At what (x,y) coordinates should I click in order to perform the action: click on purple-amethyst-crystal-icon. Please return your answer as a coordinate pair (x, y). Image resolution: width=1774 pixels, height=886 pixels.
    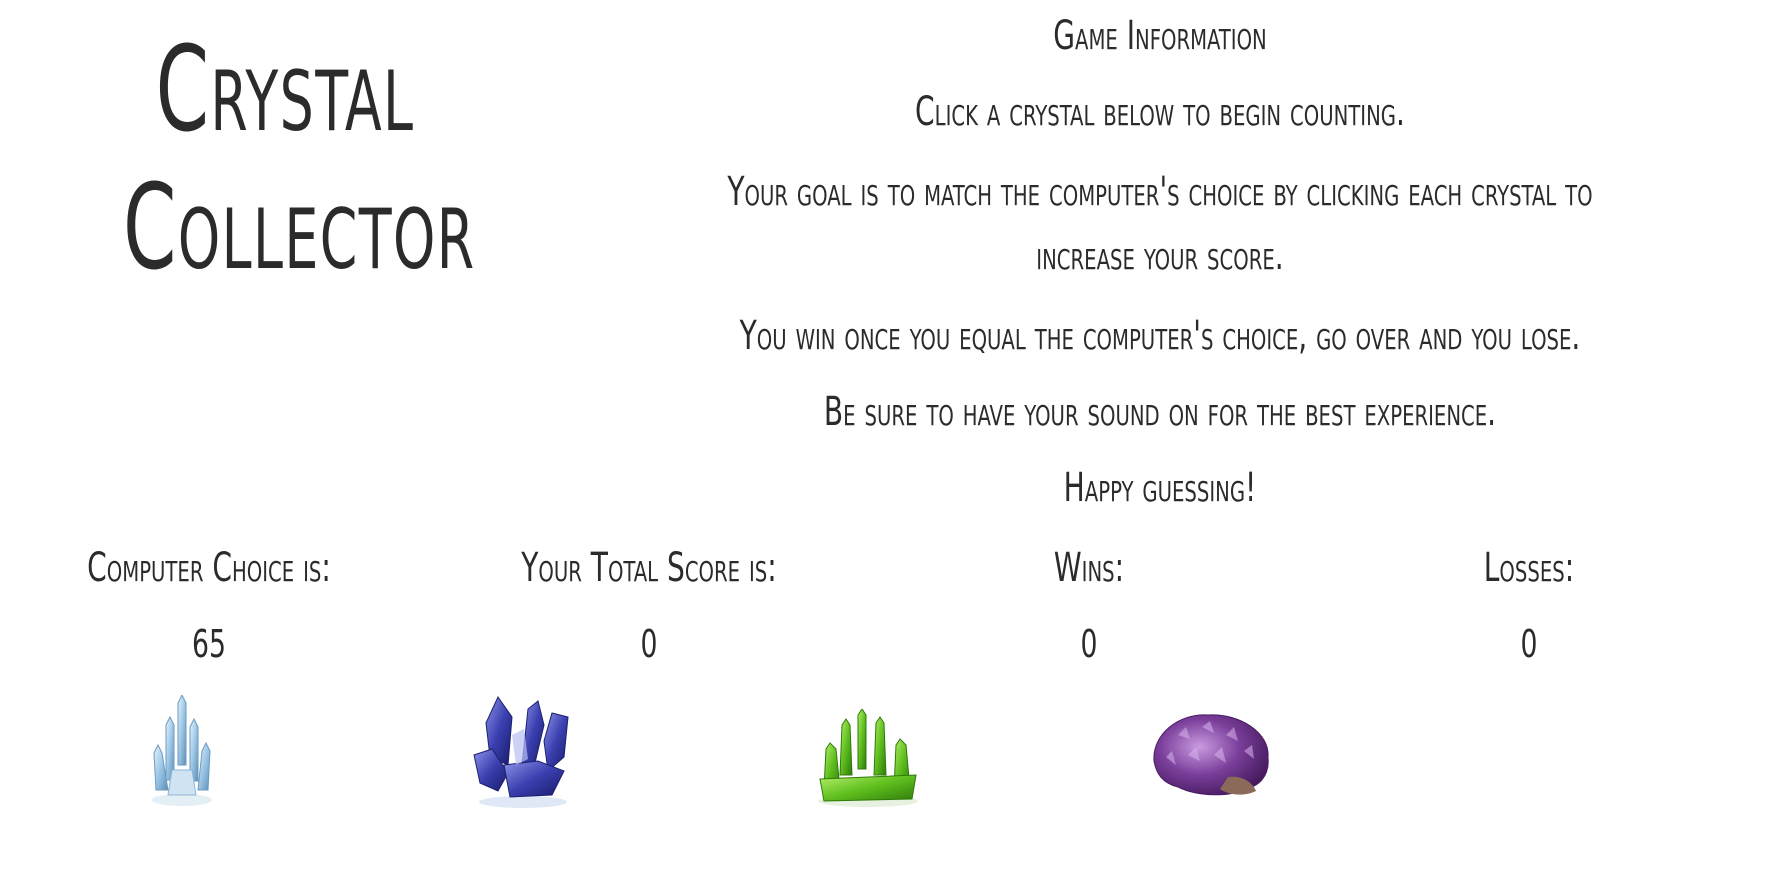
    Looking at the image, I should click on (1211, 755).